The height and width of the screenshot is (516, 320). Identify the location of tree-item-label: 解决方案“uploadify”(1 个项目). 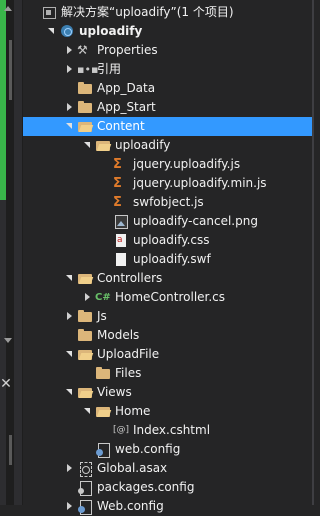
(147, 12).